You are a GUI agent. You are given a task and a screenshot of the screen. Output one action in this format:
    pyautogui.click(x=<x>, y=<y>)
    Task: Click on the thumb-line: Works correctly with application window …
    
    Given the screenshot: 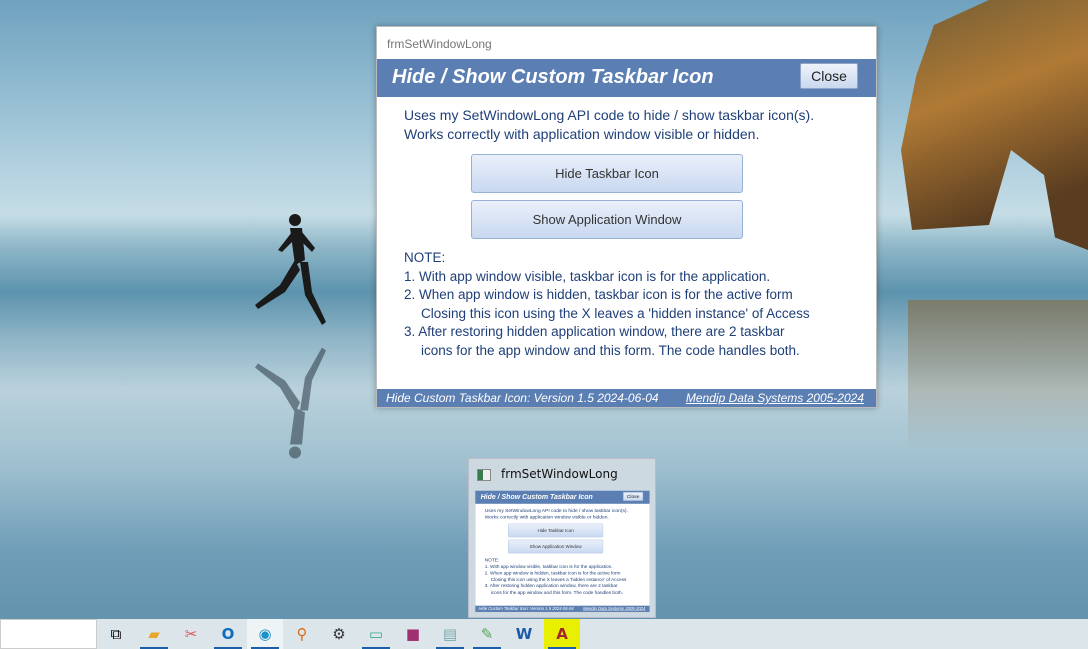 What is the action you would take?
    pyautogui.click(x=546, y=516)
    